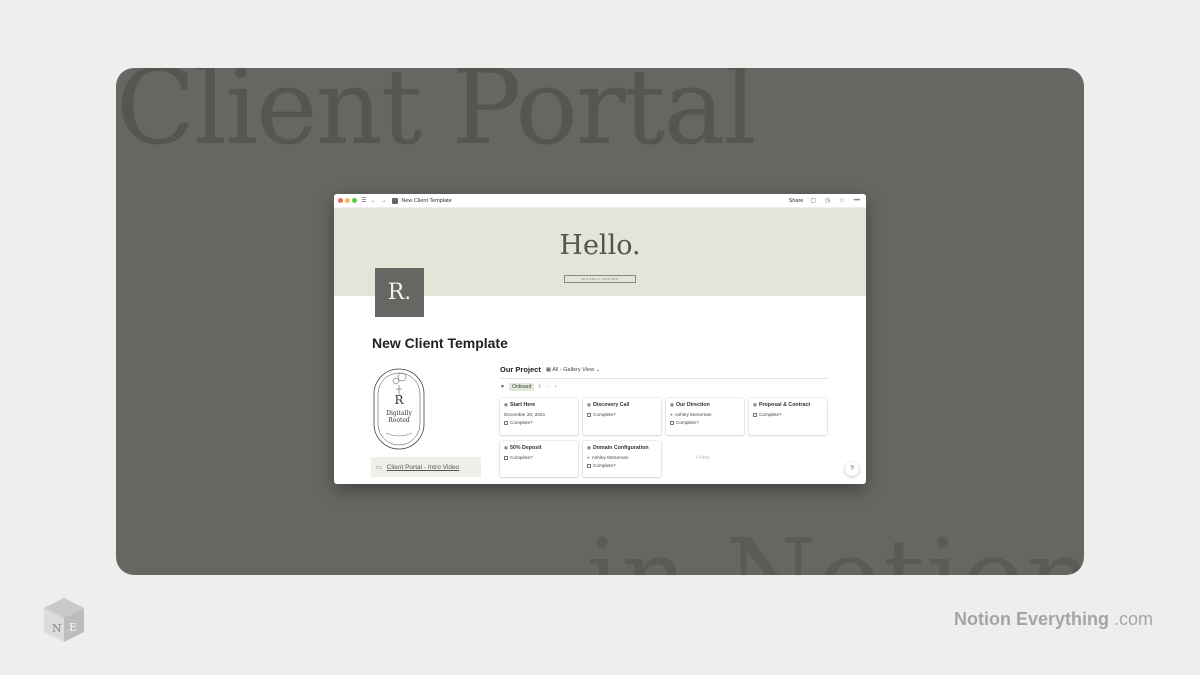 The width and height of the screenshot is (1200, 675). I want to click on card-title: Start Here, so click(522, 405).